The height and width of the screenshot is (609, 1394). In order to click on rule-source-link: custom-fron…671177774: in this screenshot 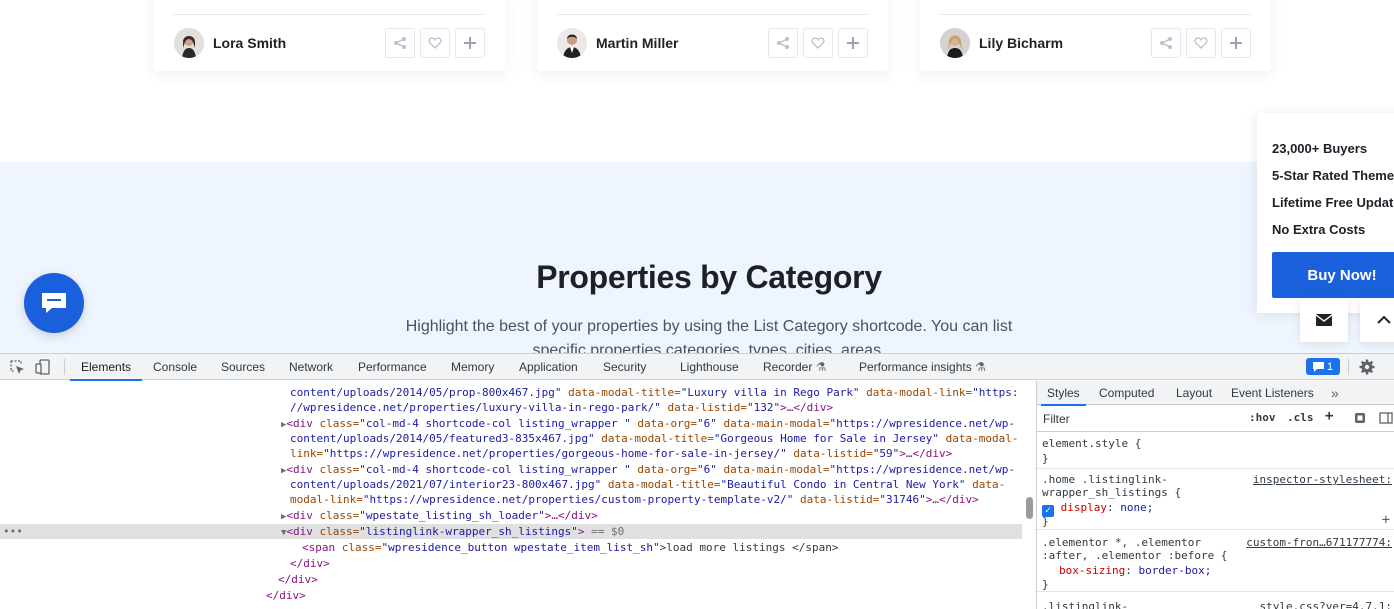, I will do `click(1319, 542)`.